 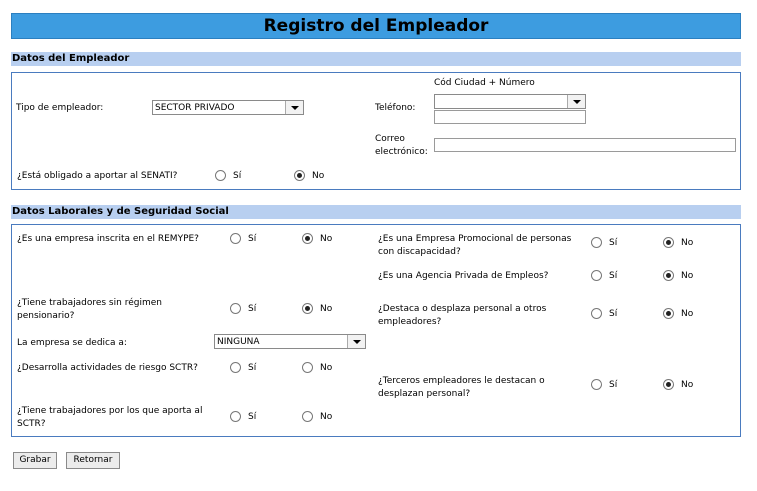 What do you see at coordinates (307, 238) in the screenshot?
I see `remype-no-radio` at bounding box center [307, 238].